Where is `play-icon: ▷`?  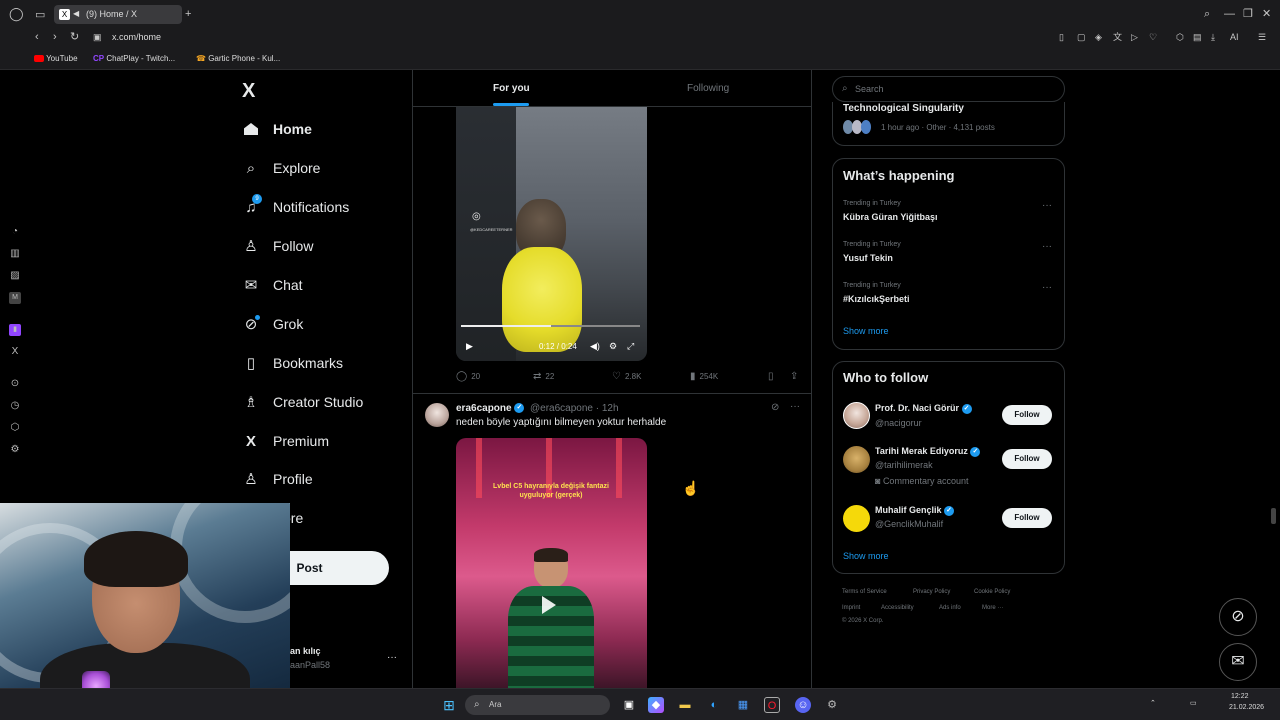 play-icon: ▷ is located at coordinates (1134, 37).